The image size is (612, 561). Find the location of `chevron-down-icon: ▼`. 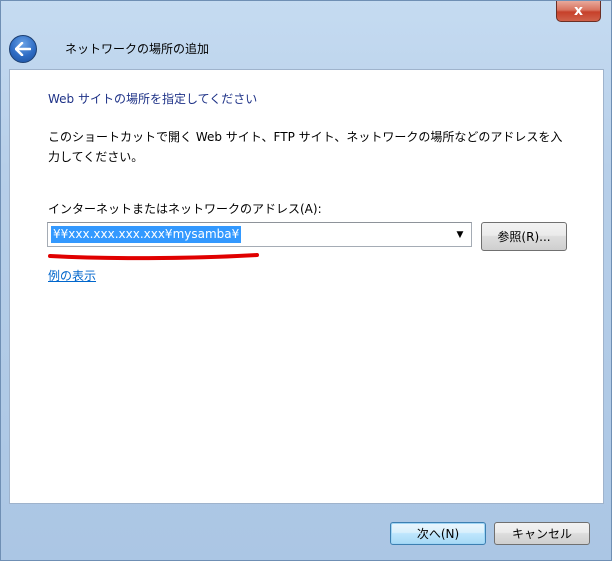

chevron-down-icon: ▼ is located at coordinates (460, 234).